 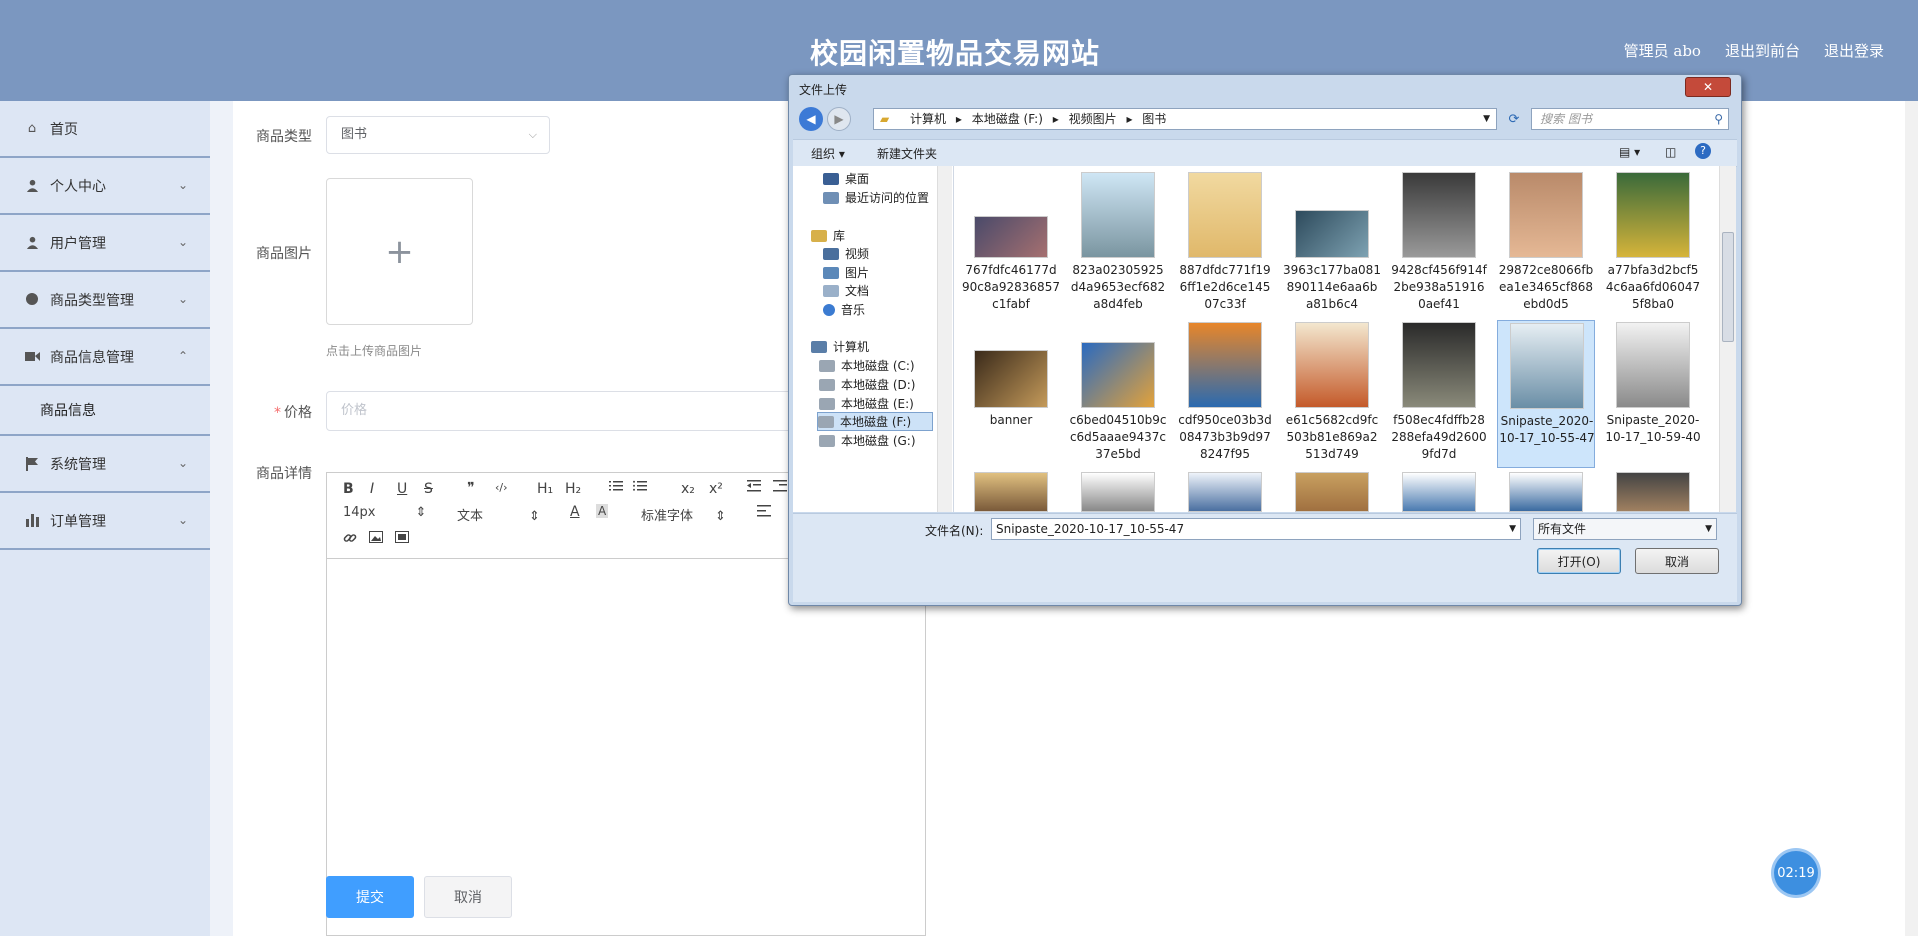 I want to click on page-scrollbar, so click(x=1911, y=518).